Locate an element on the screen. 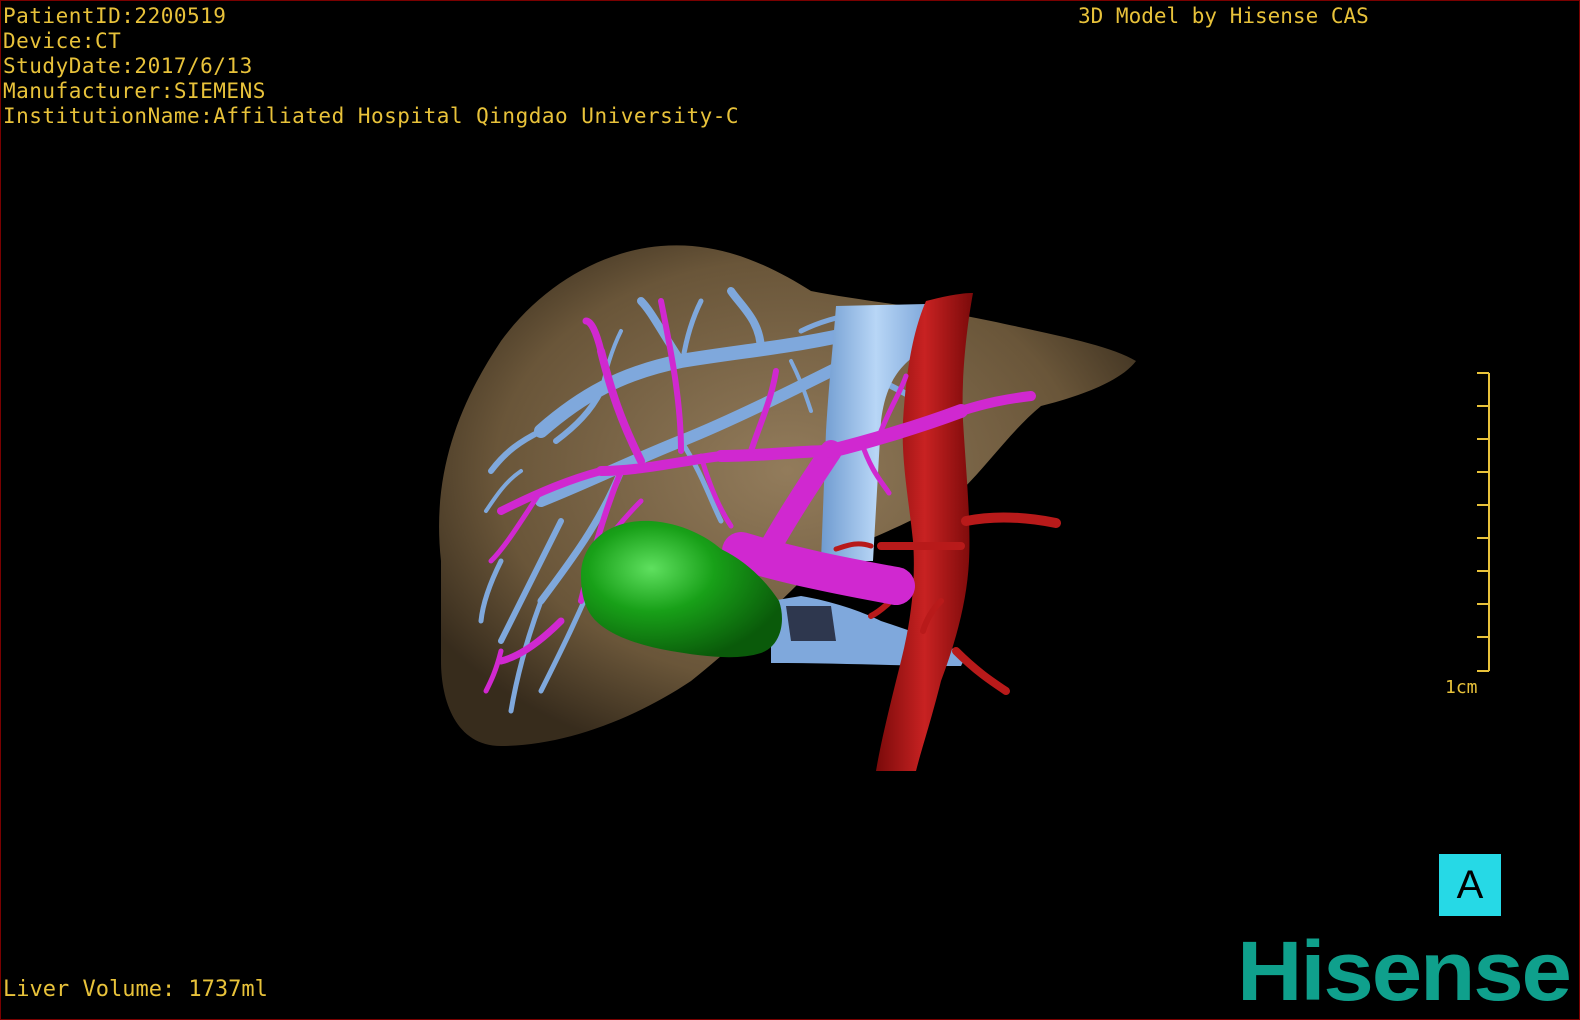 The height and width of the screenshot is (1020, 1580). model-credit: 3D Model by Hisense CAS is located at coordinates (1223, 16).